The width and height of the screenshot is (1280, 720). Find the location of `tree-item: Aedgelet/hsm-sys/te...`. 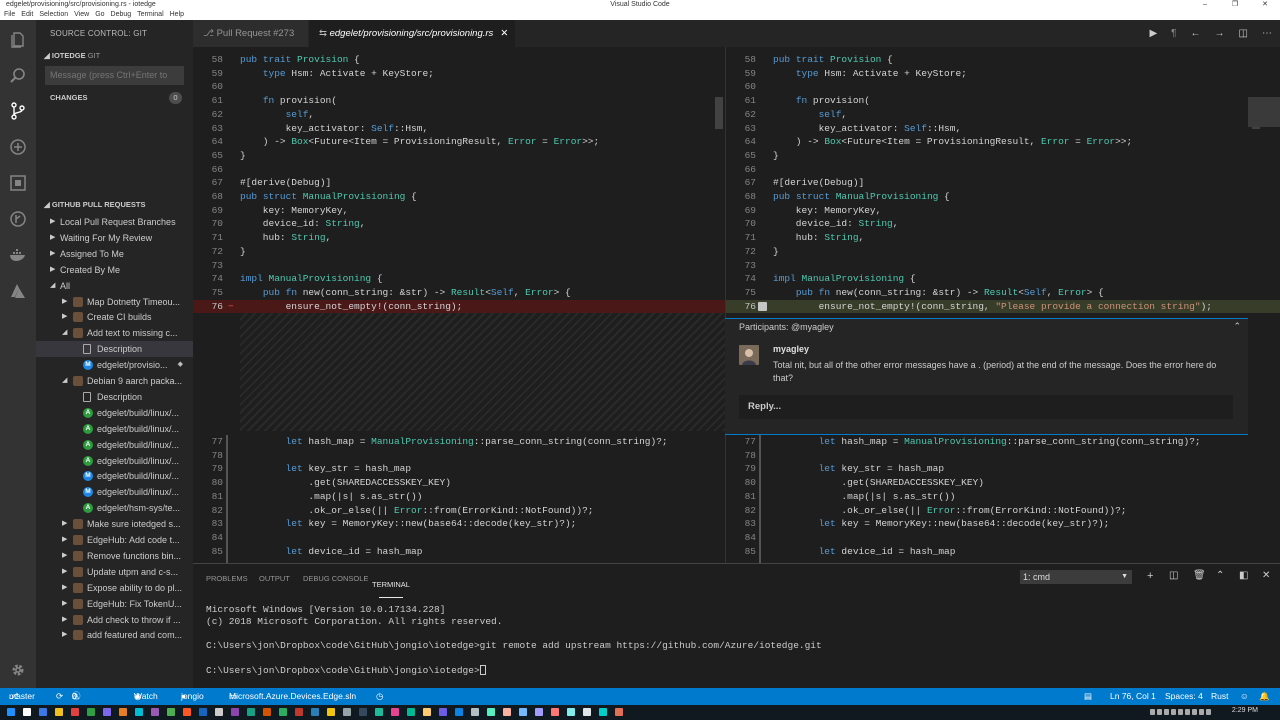

tree-item: Aedgelet/hsm-sys/te... is located at coordinates (114, 508).